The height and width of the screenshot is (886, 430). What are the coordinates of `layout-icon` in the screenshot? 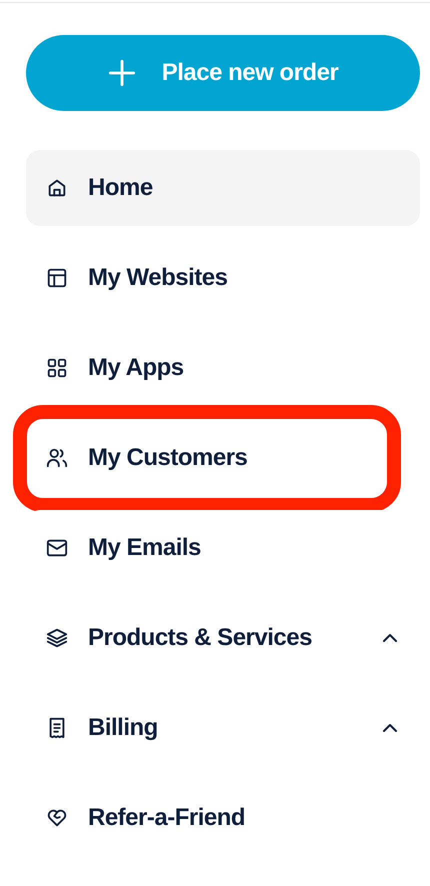 It's located at (57, 278).